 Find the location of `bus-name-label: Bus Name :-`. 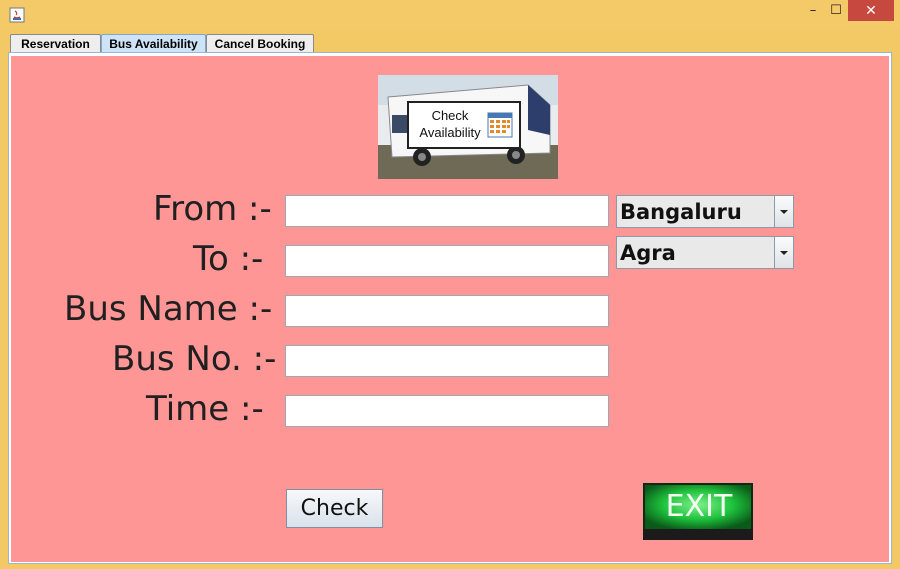

bus-name-label: Bus Name :- is located at coordinates (168, 309).